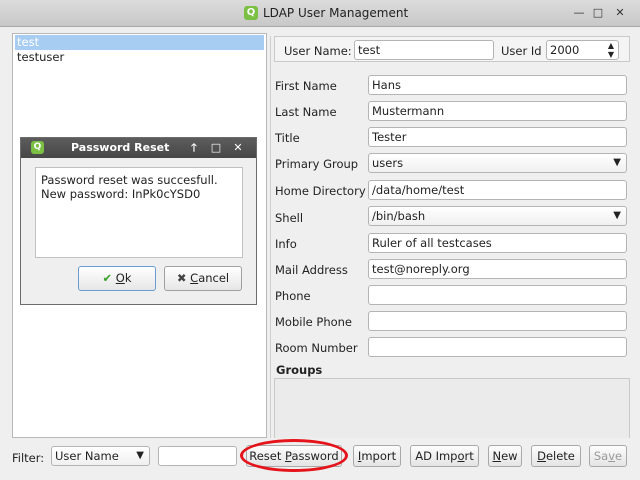 Image resolution: width=640 pixels, height=480 pixels. What do you see at coordinates (194, 278) in the screenshot?
I see `cancel-mnemonic: C` at bounding box center [194, 278].